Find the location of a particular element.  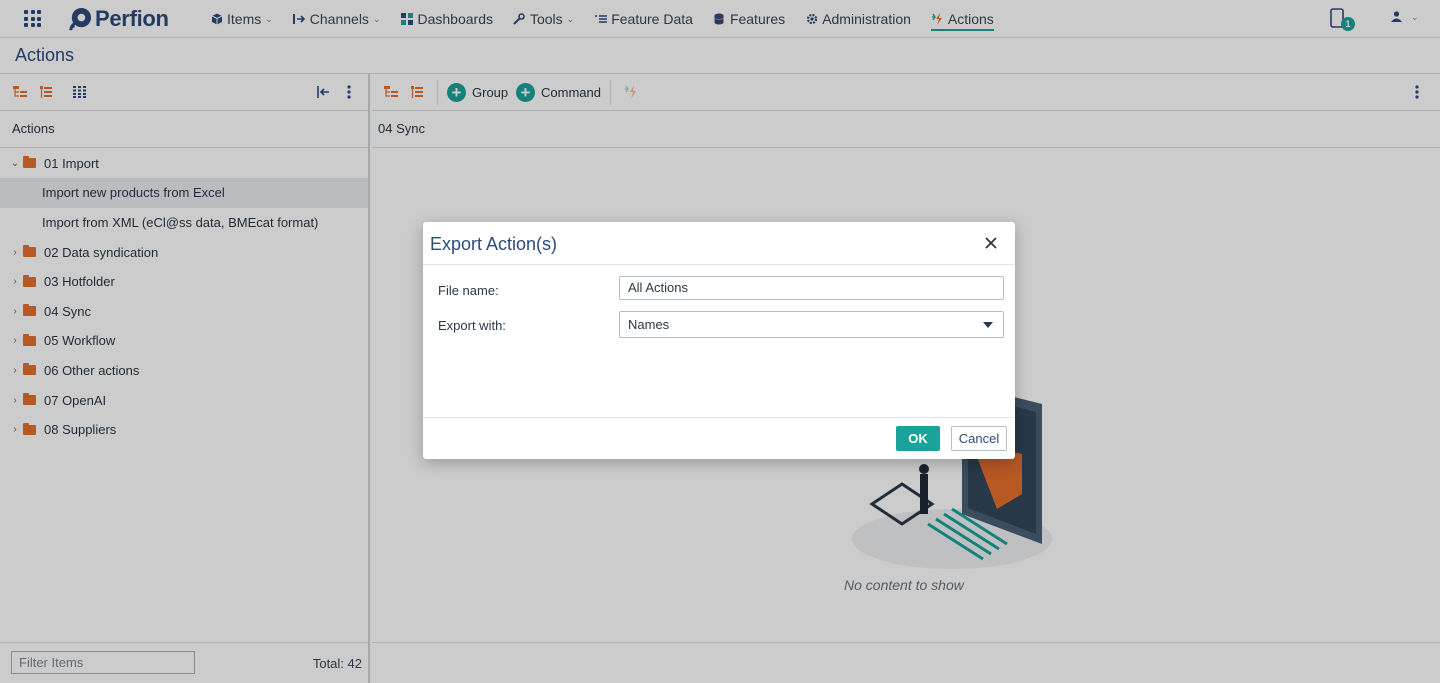

dialog-title: Export Action(s) is located at coordinates (494, 244).